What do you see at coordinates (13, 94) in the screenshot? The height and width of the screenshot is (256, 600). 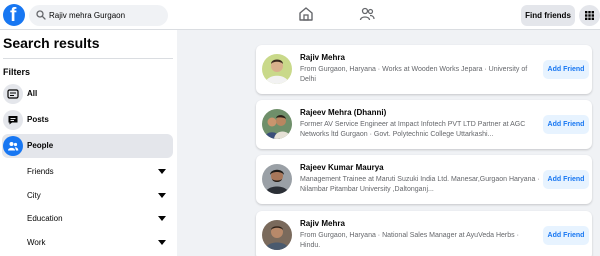 I see `feed-icon` at bounding box center [13, 94].